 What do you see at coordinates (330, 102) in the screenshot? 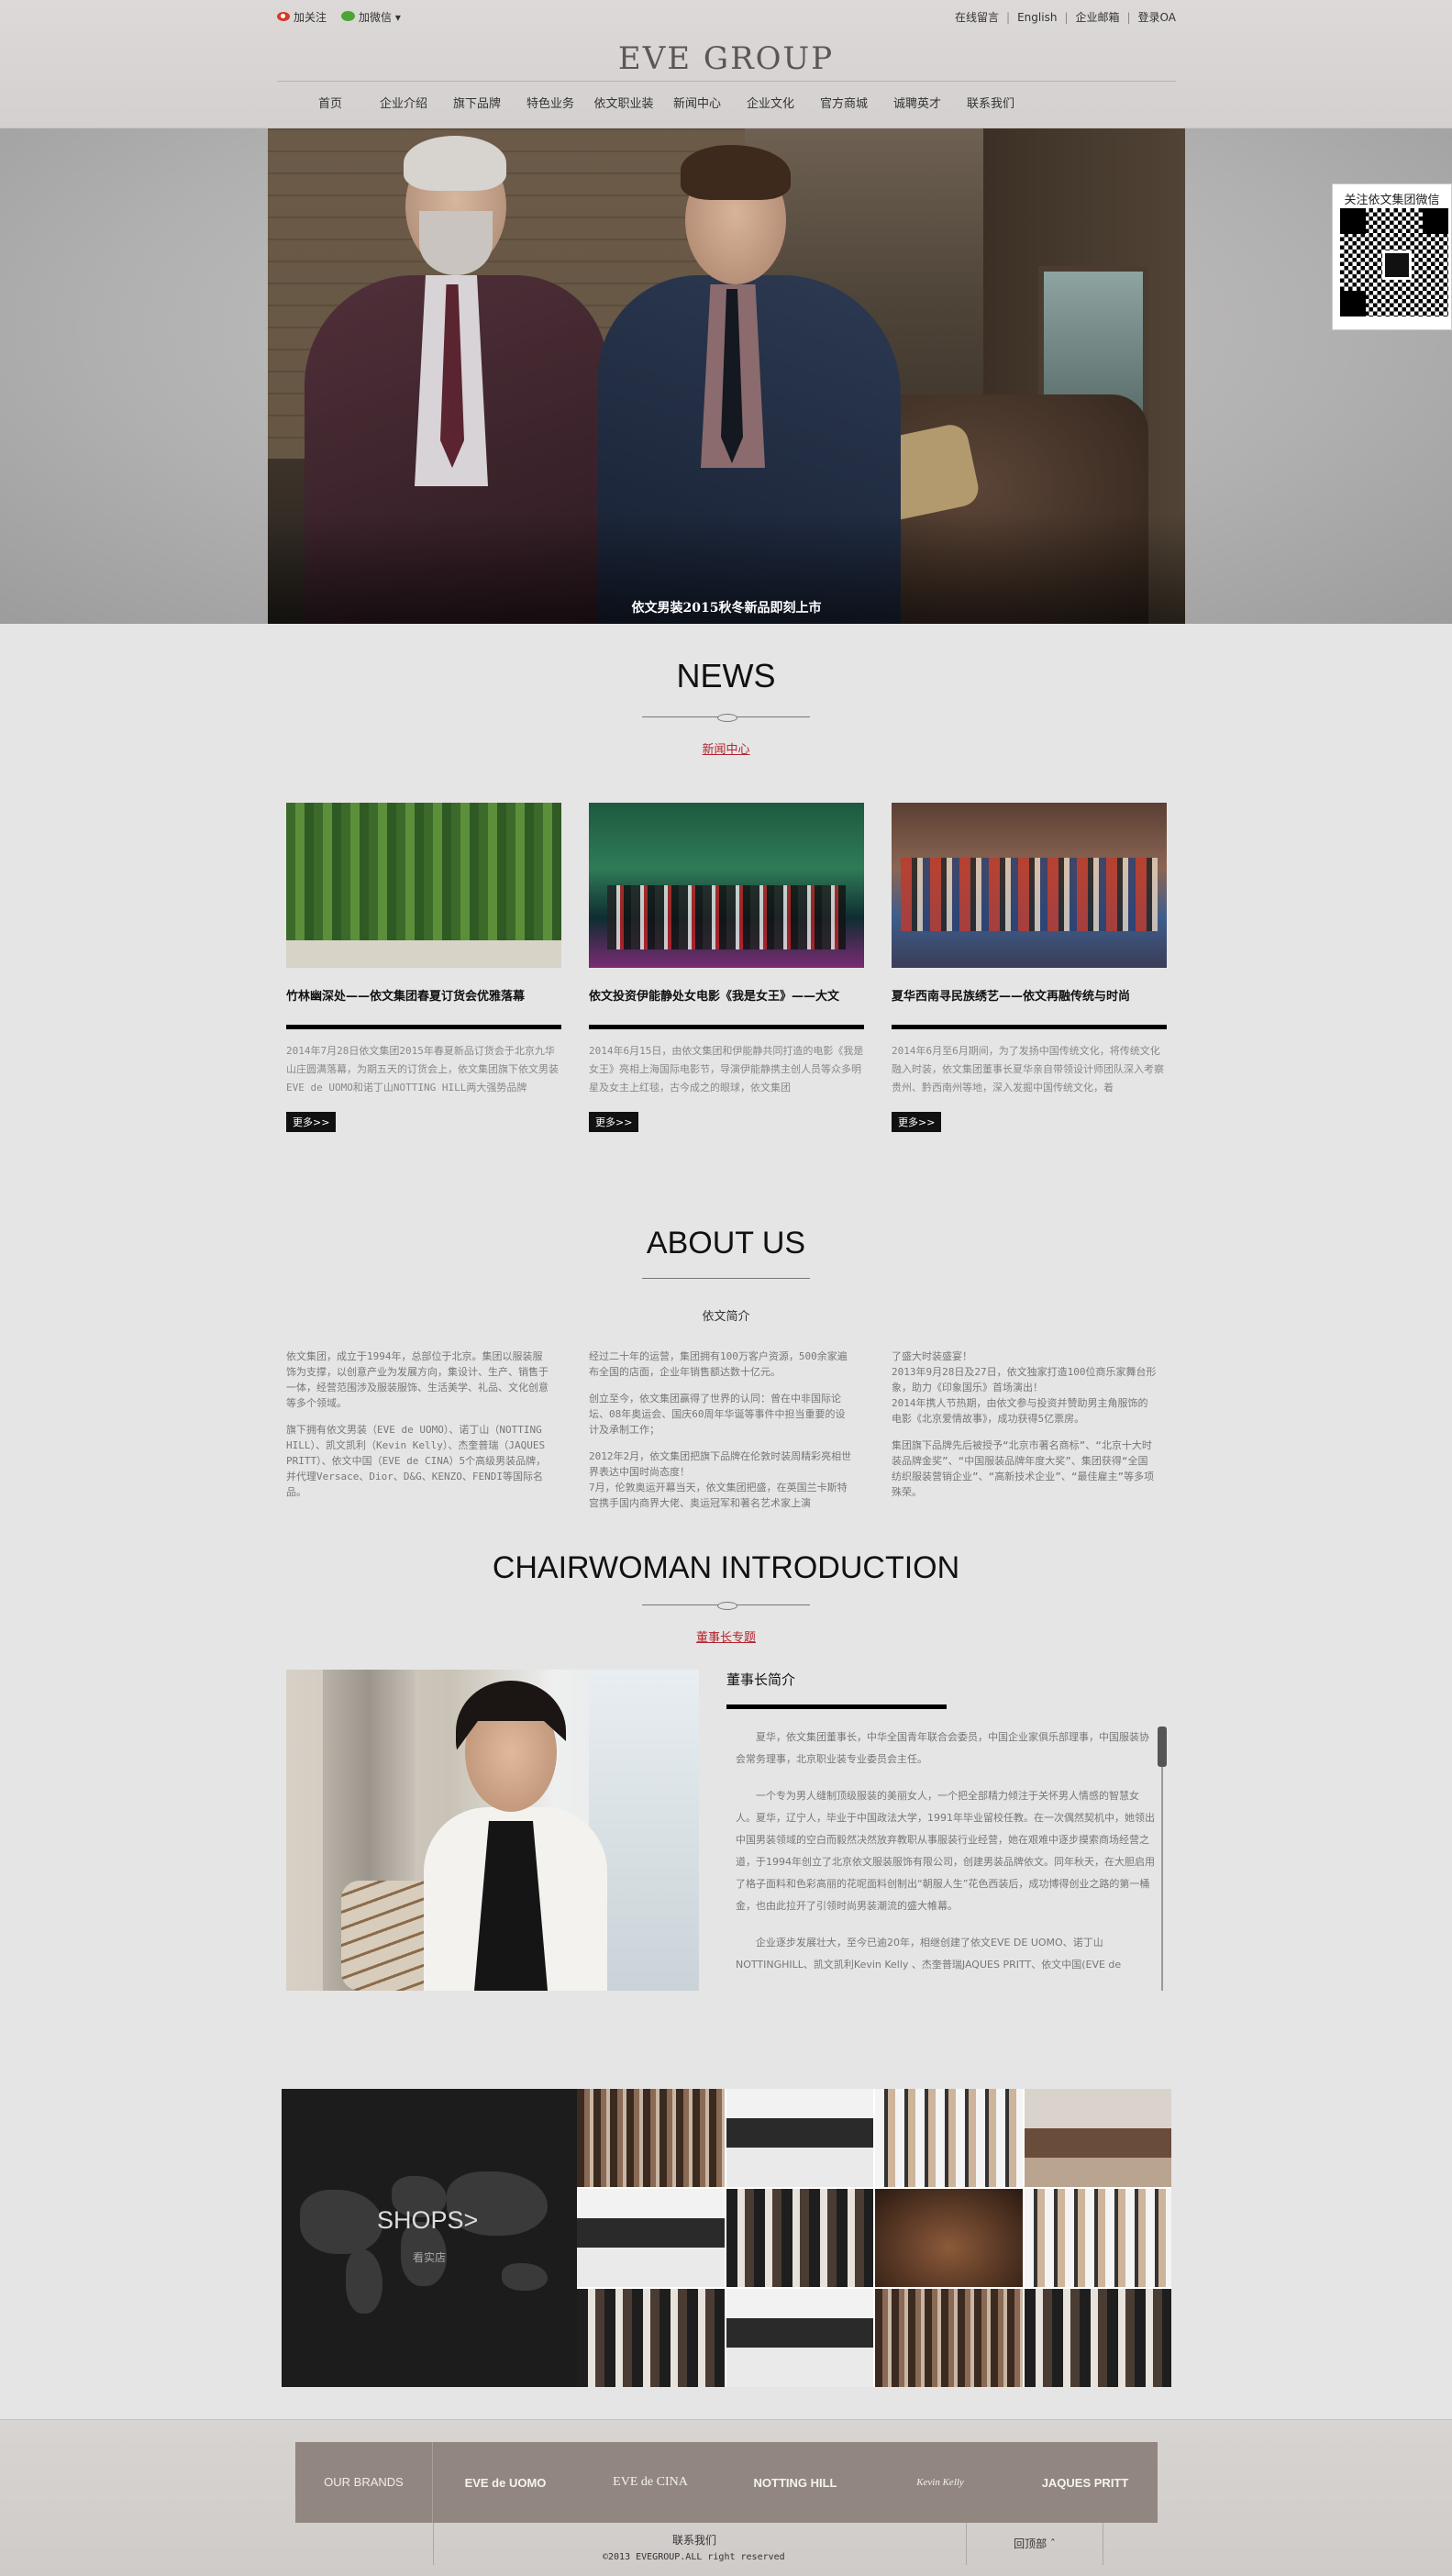
I see `nav-item-home: 首页` at bounding box center [330, 102].